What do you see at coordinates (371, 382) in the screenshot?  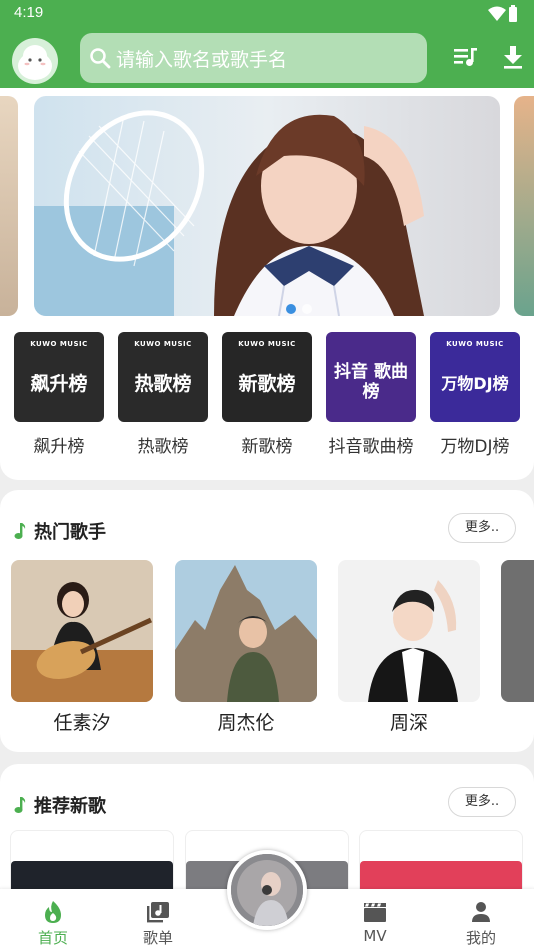 I see `rank-cover-text: 抖音 歌曲榜` at bounding box center [371, 382].